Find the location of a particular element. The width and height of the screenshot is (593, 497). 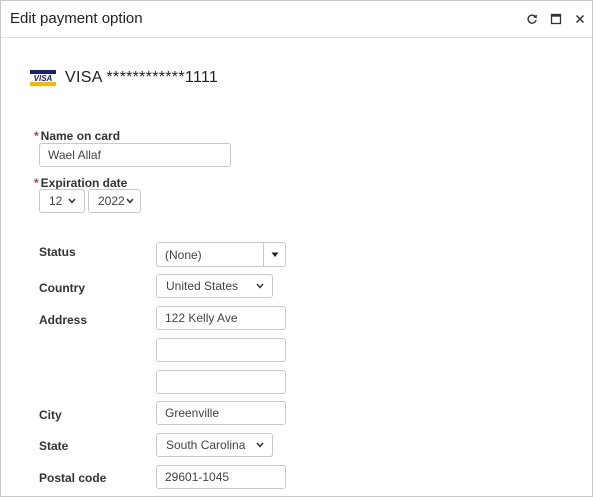

city-label: City is located at coordinates (50, 415).